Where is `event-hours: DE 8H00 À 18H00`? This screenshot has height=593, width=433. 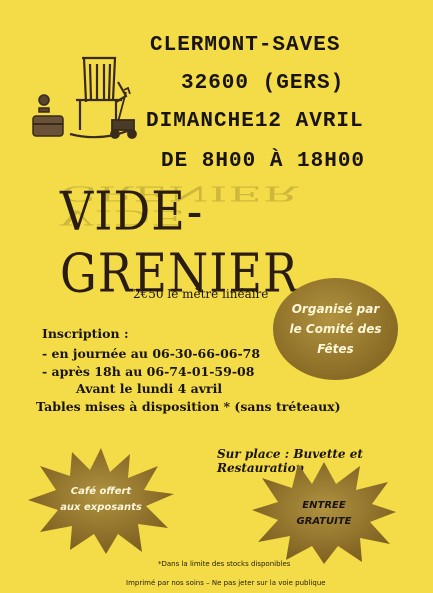
event-hours: DE 8H00 À 18H00 is located at coordinates (263, 161).